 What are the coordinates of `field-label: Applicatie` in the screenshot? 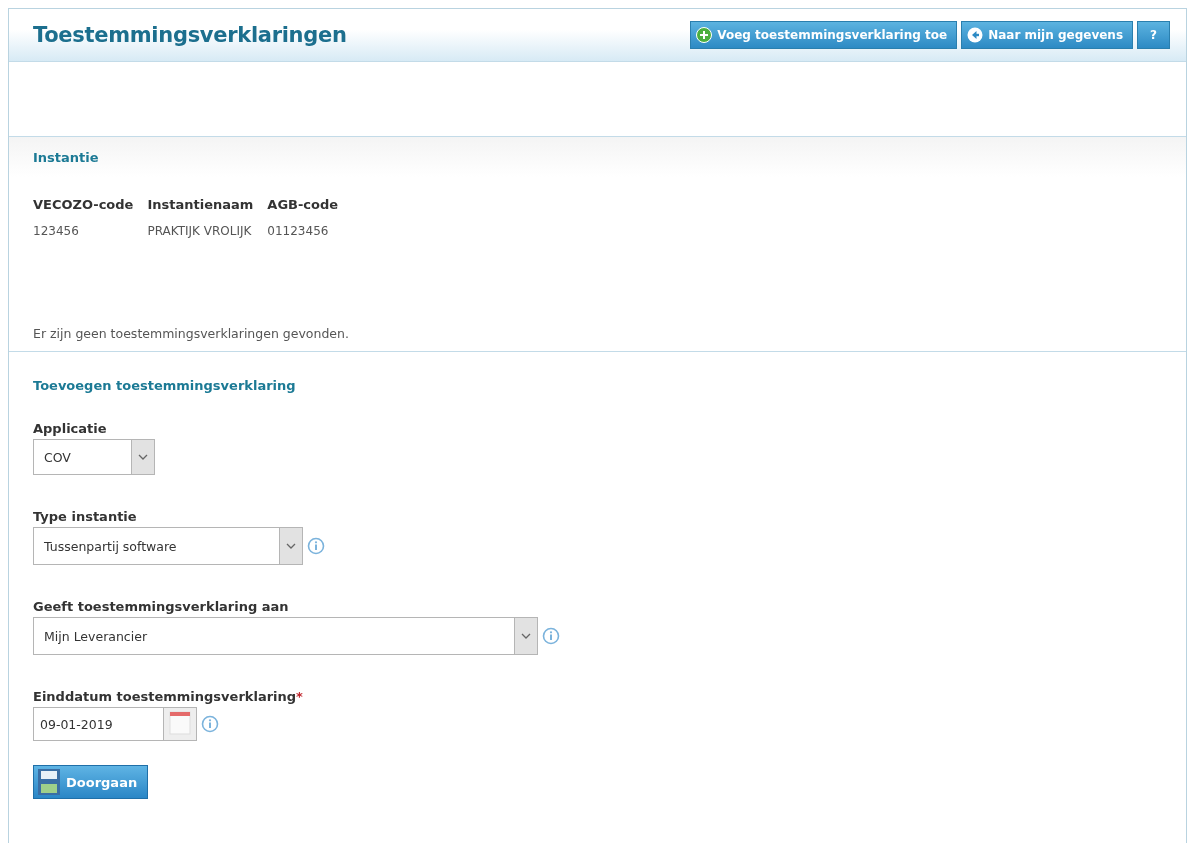 It's located at (70, 428).